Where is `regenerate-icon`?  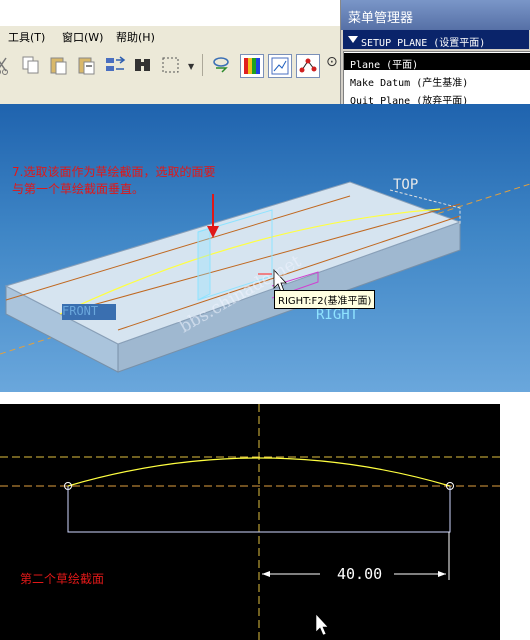
regenerate-icon is located at coordinates (115, 65).